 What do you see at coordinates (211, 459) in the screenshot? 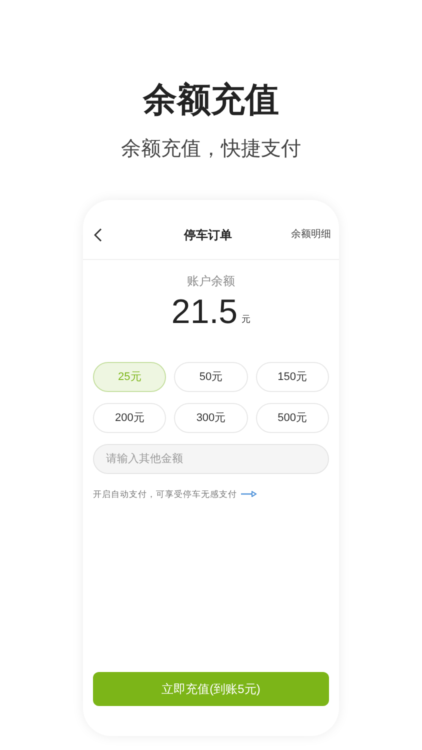
I see `custom-amount-field: 请输入其他金额` at bounding box center [211, 459].